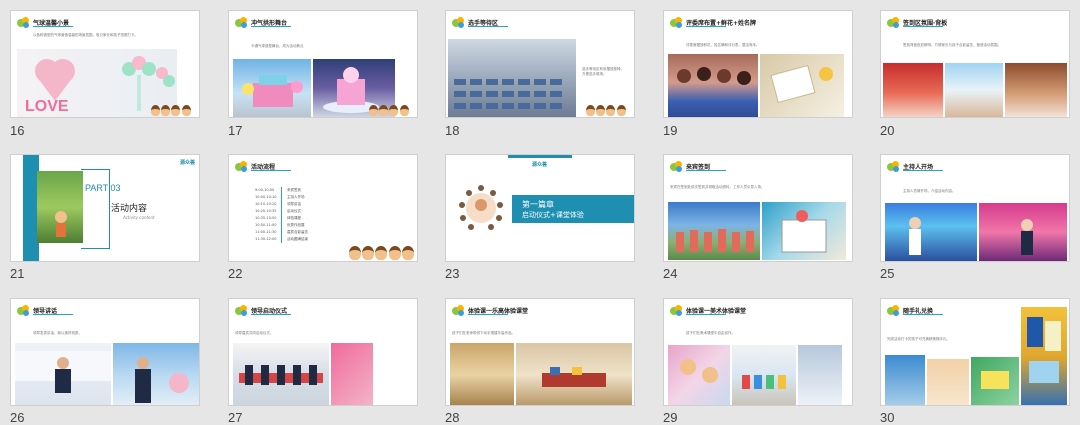  What do you see at coordinates (887, 273) in the screenshot?
I see `slide-number: 25` at bounding box center [887, 273].